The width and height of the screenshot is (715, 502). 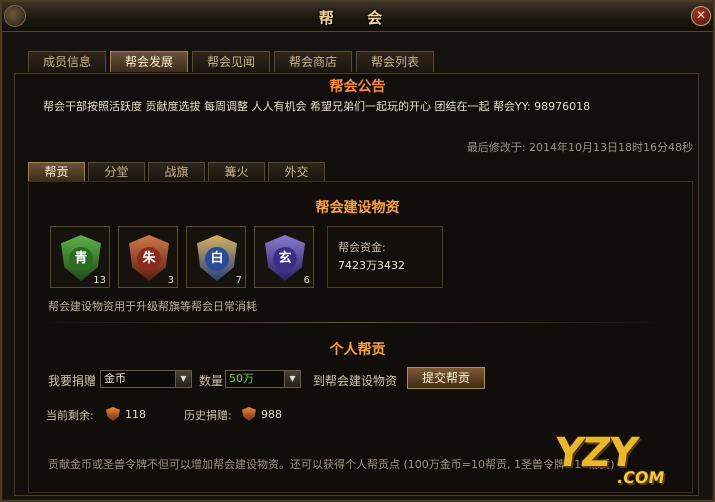 I want to click on personal-title: 个人帮贡, so click(x=357, y=350).